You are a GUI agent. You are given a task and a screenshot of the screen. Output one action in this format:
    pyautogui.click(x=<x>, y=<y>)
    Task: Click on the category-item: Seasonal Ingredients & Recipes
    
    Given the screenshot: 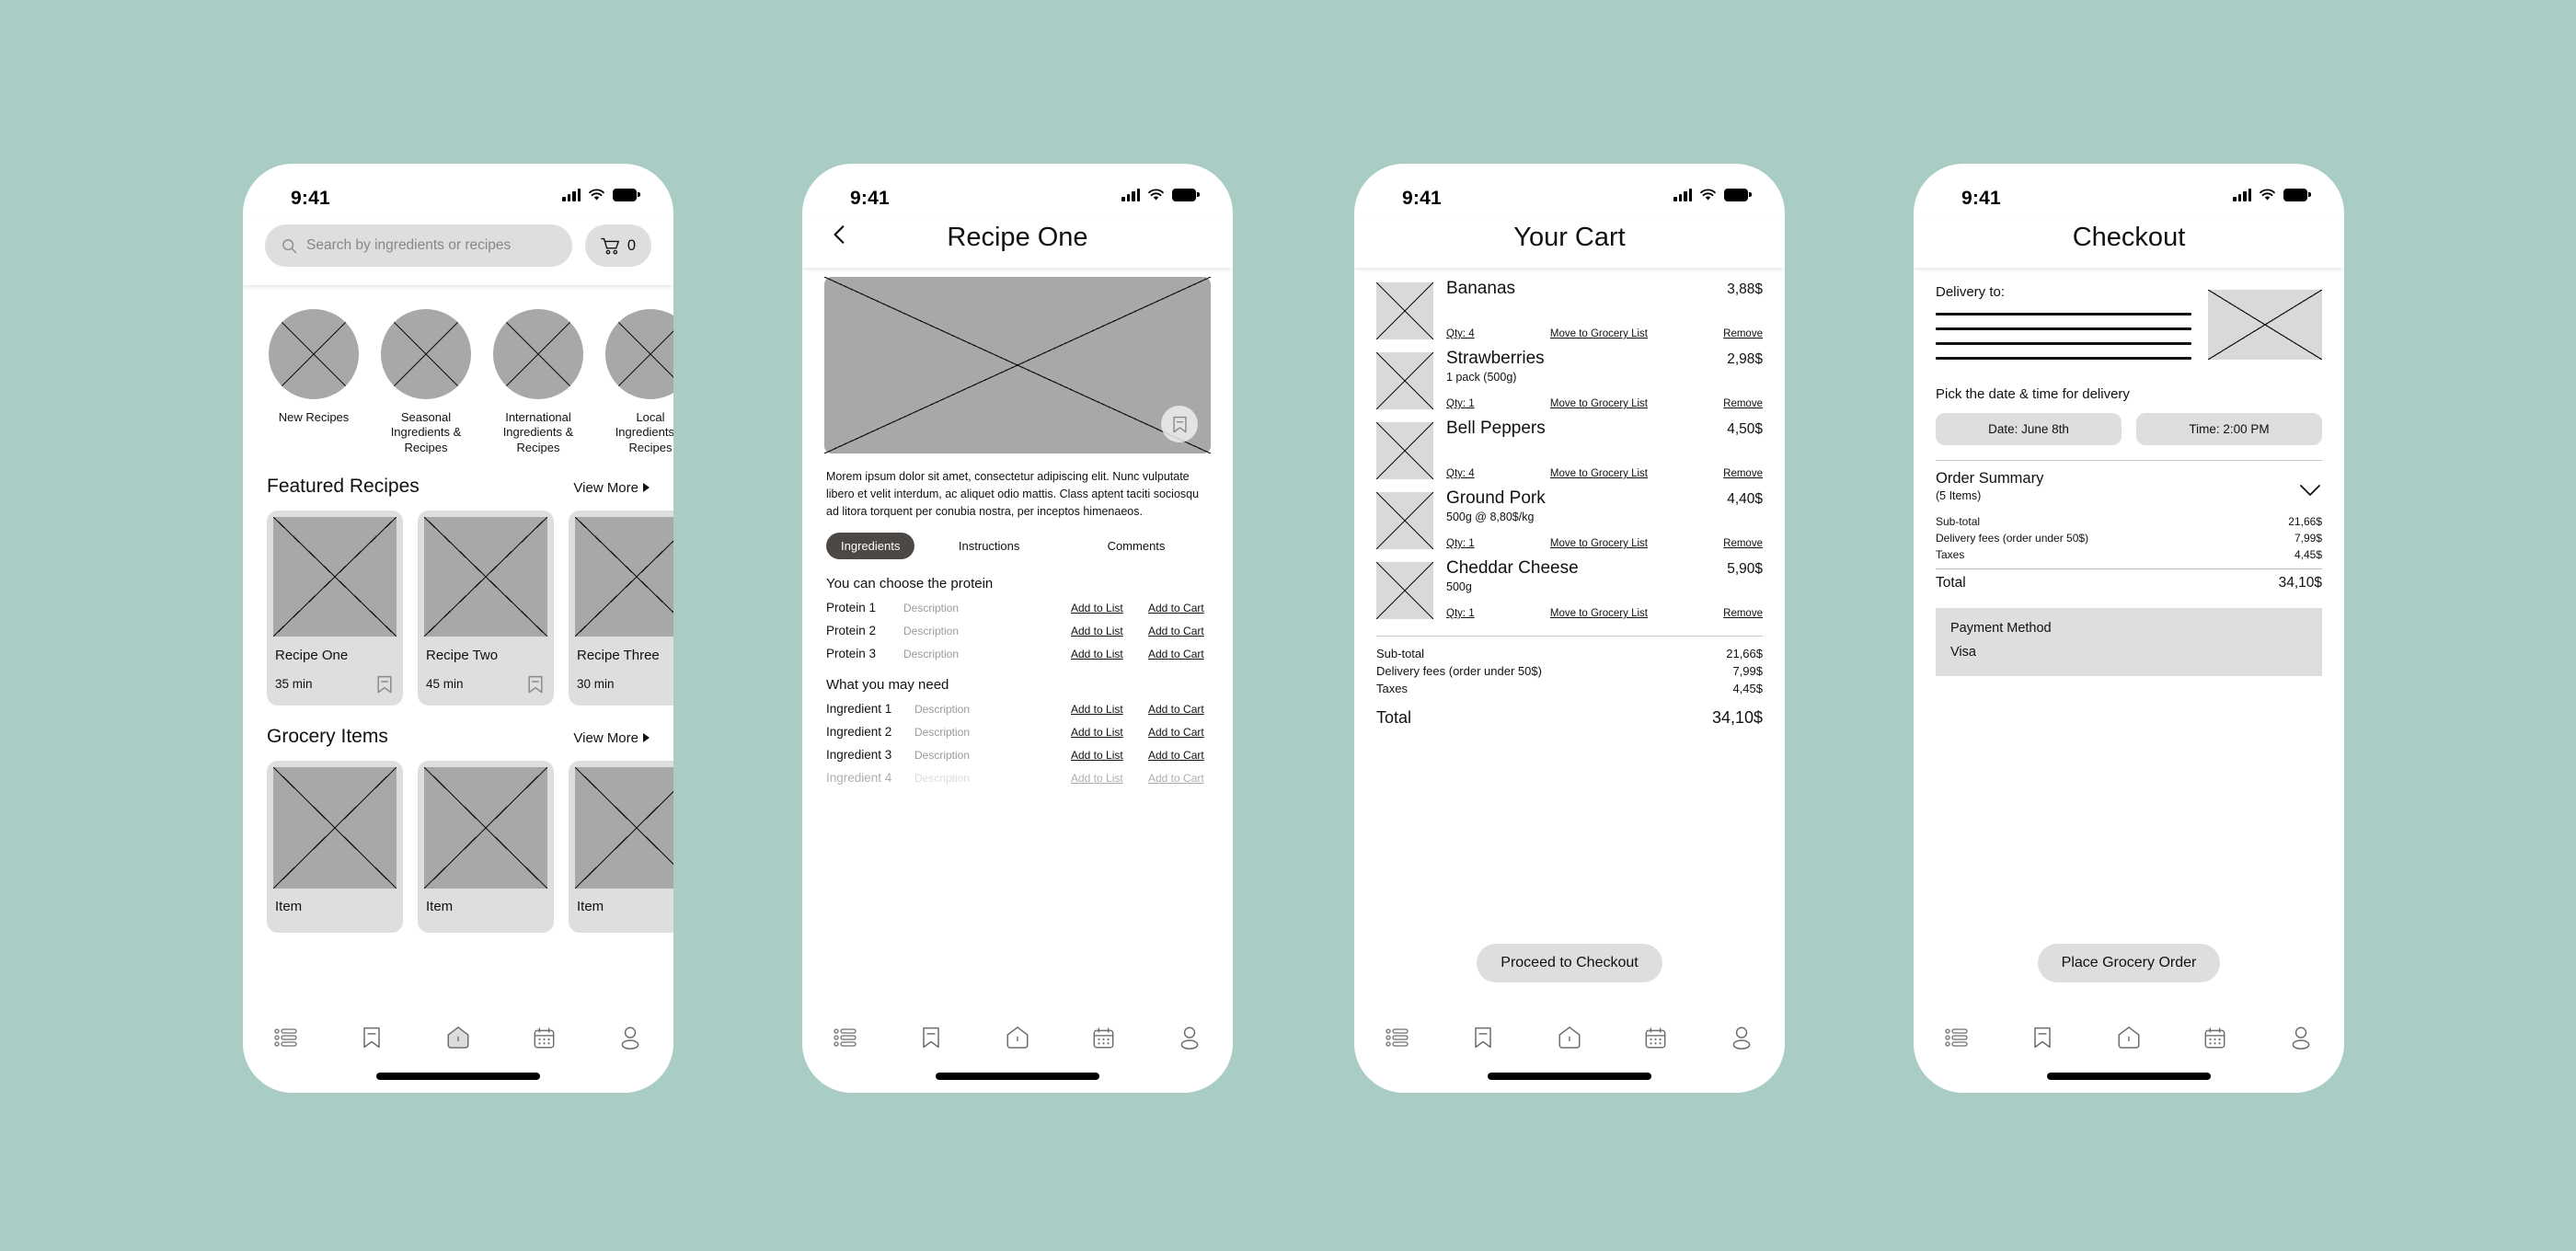 What is the action you would take?
    pyautogui.click(x=426, y=382)
    